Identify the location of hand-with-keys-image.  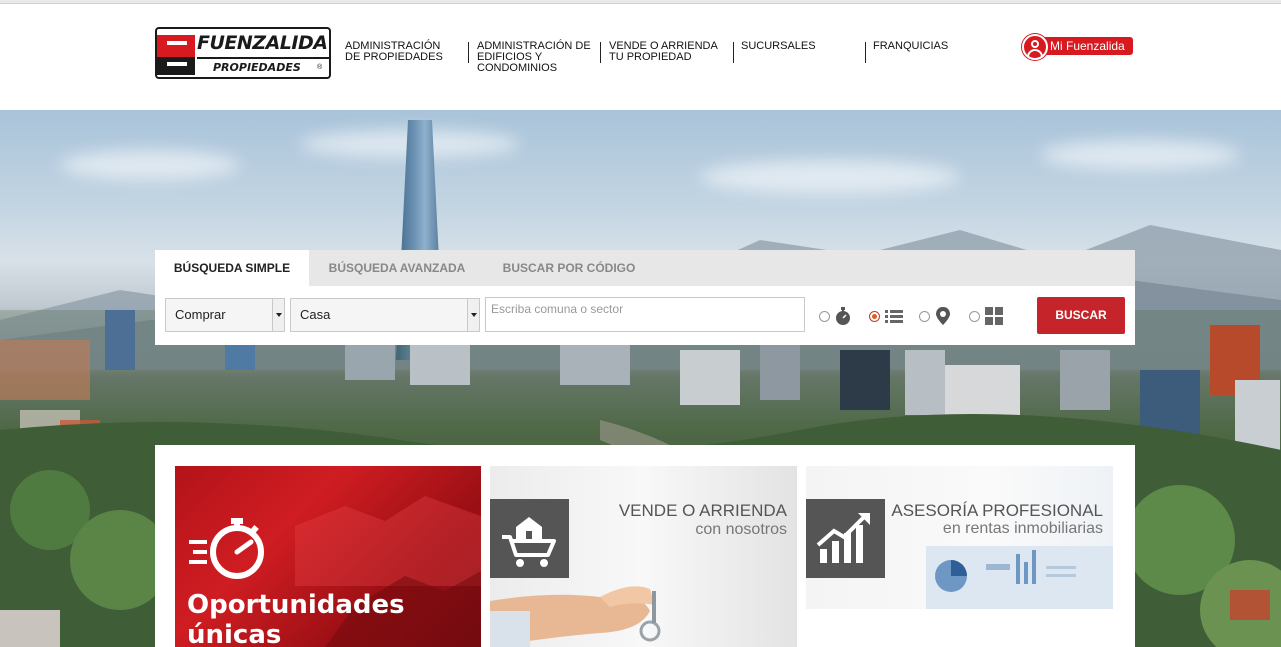
(575, 616).